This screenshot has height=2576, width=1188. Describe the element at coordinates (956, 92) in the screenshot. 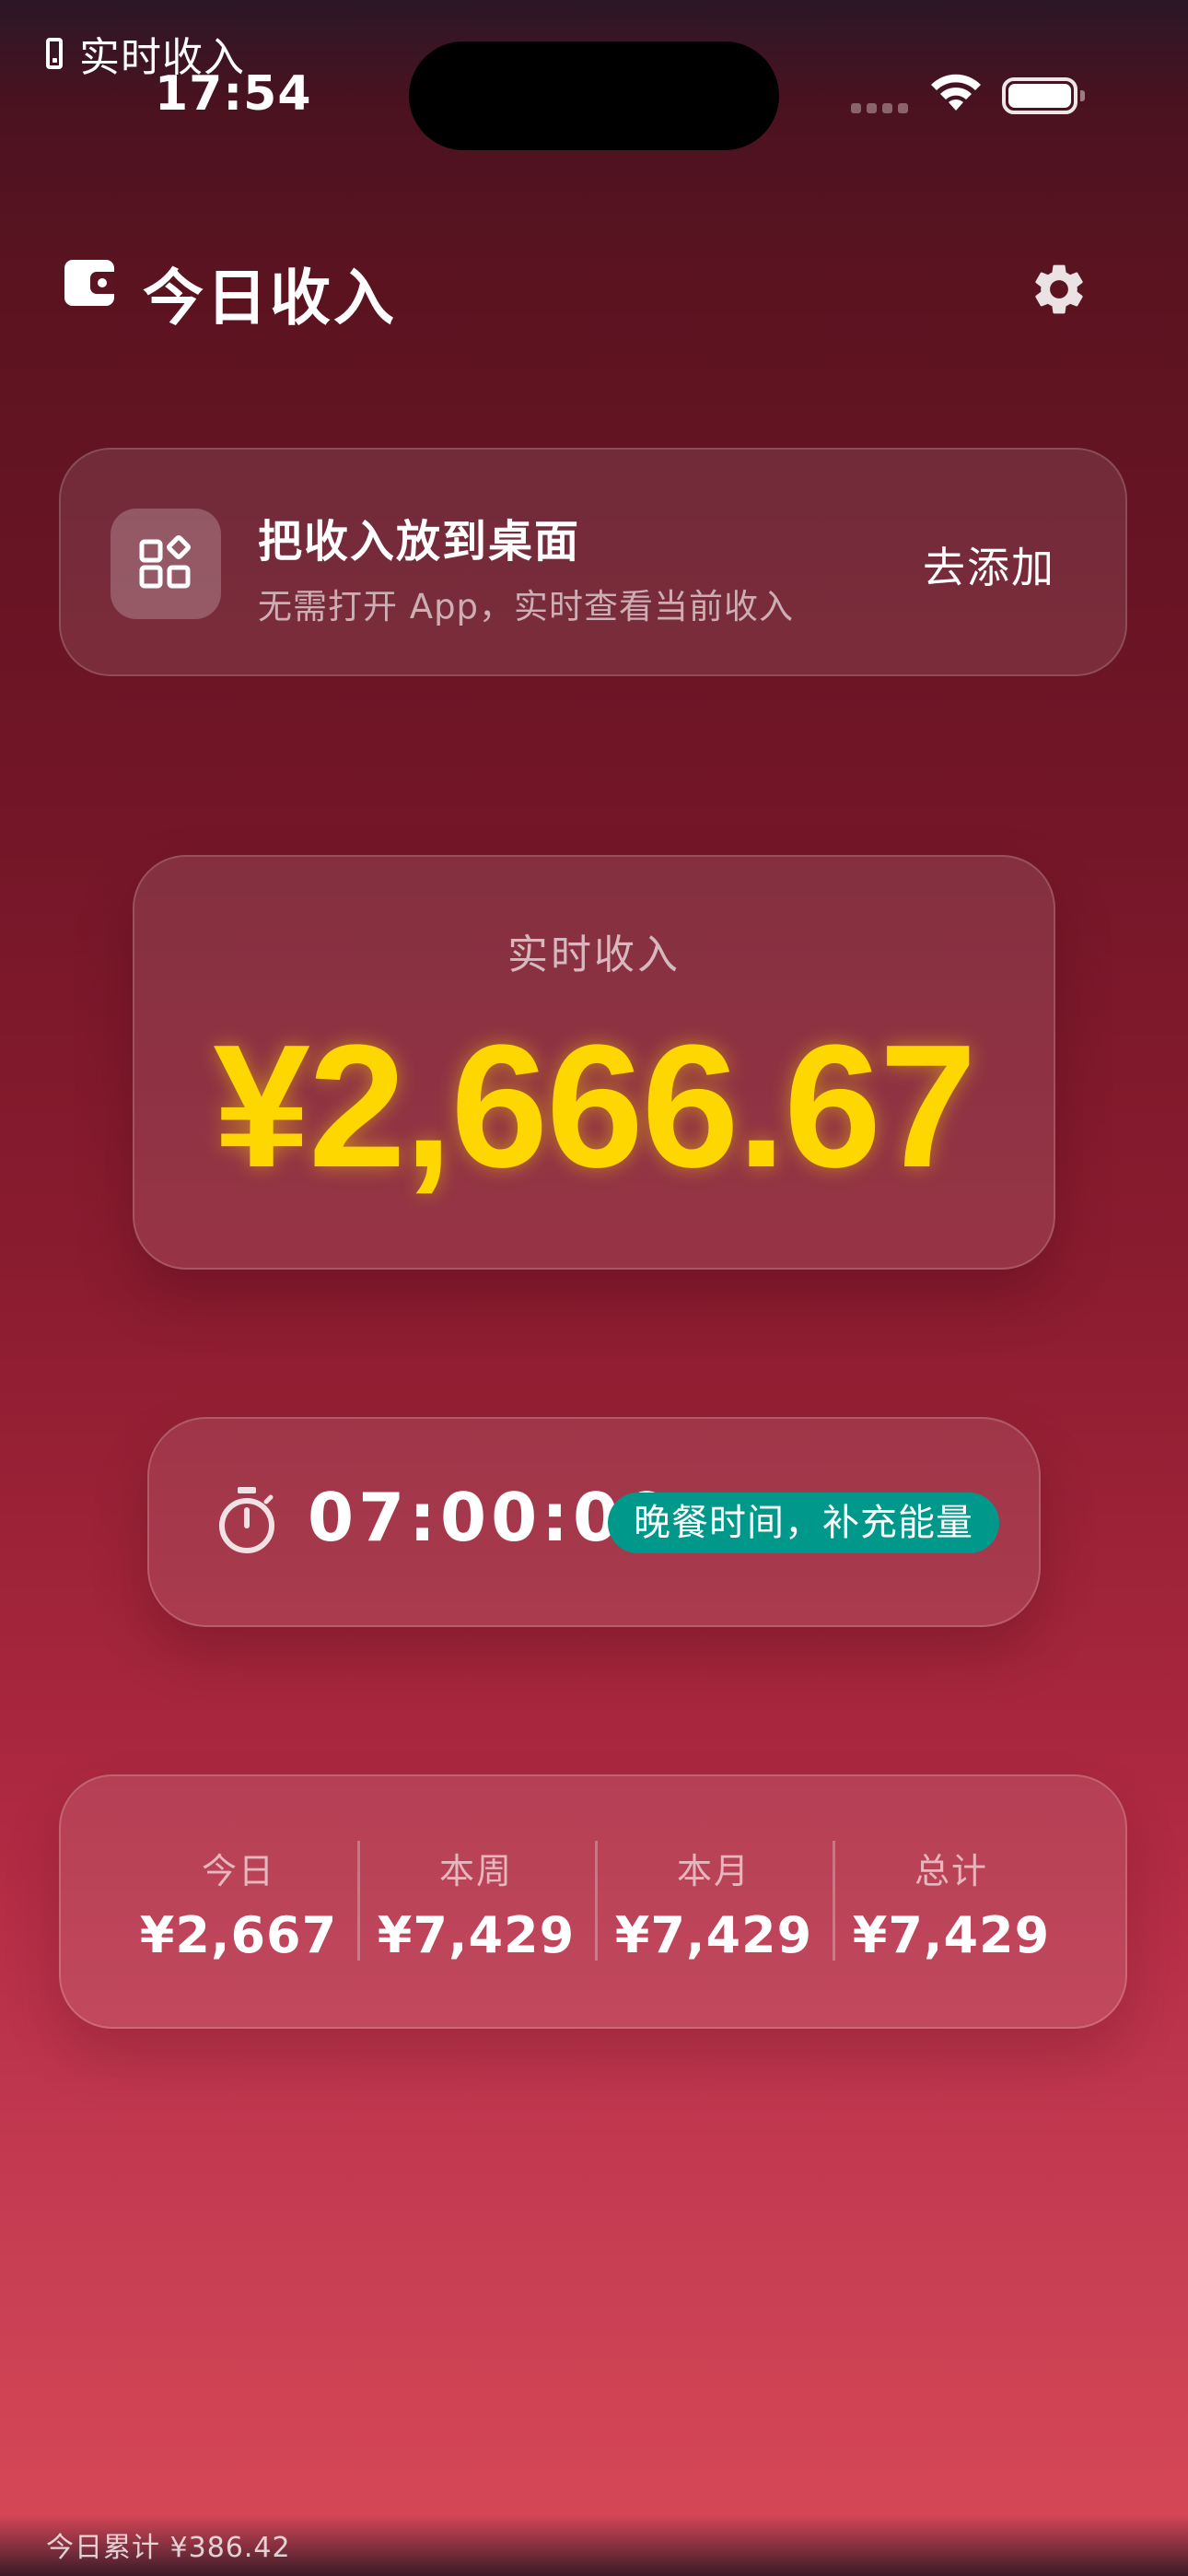

I see `wifi-icon` at that location.